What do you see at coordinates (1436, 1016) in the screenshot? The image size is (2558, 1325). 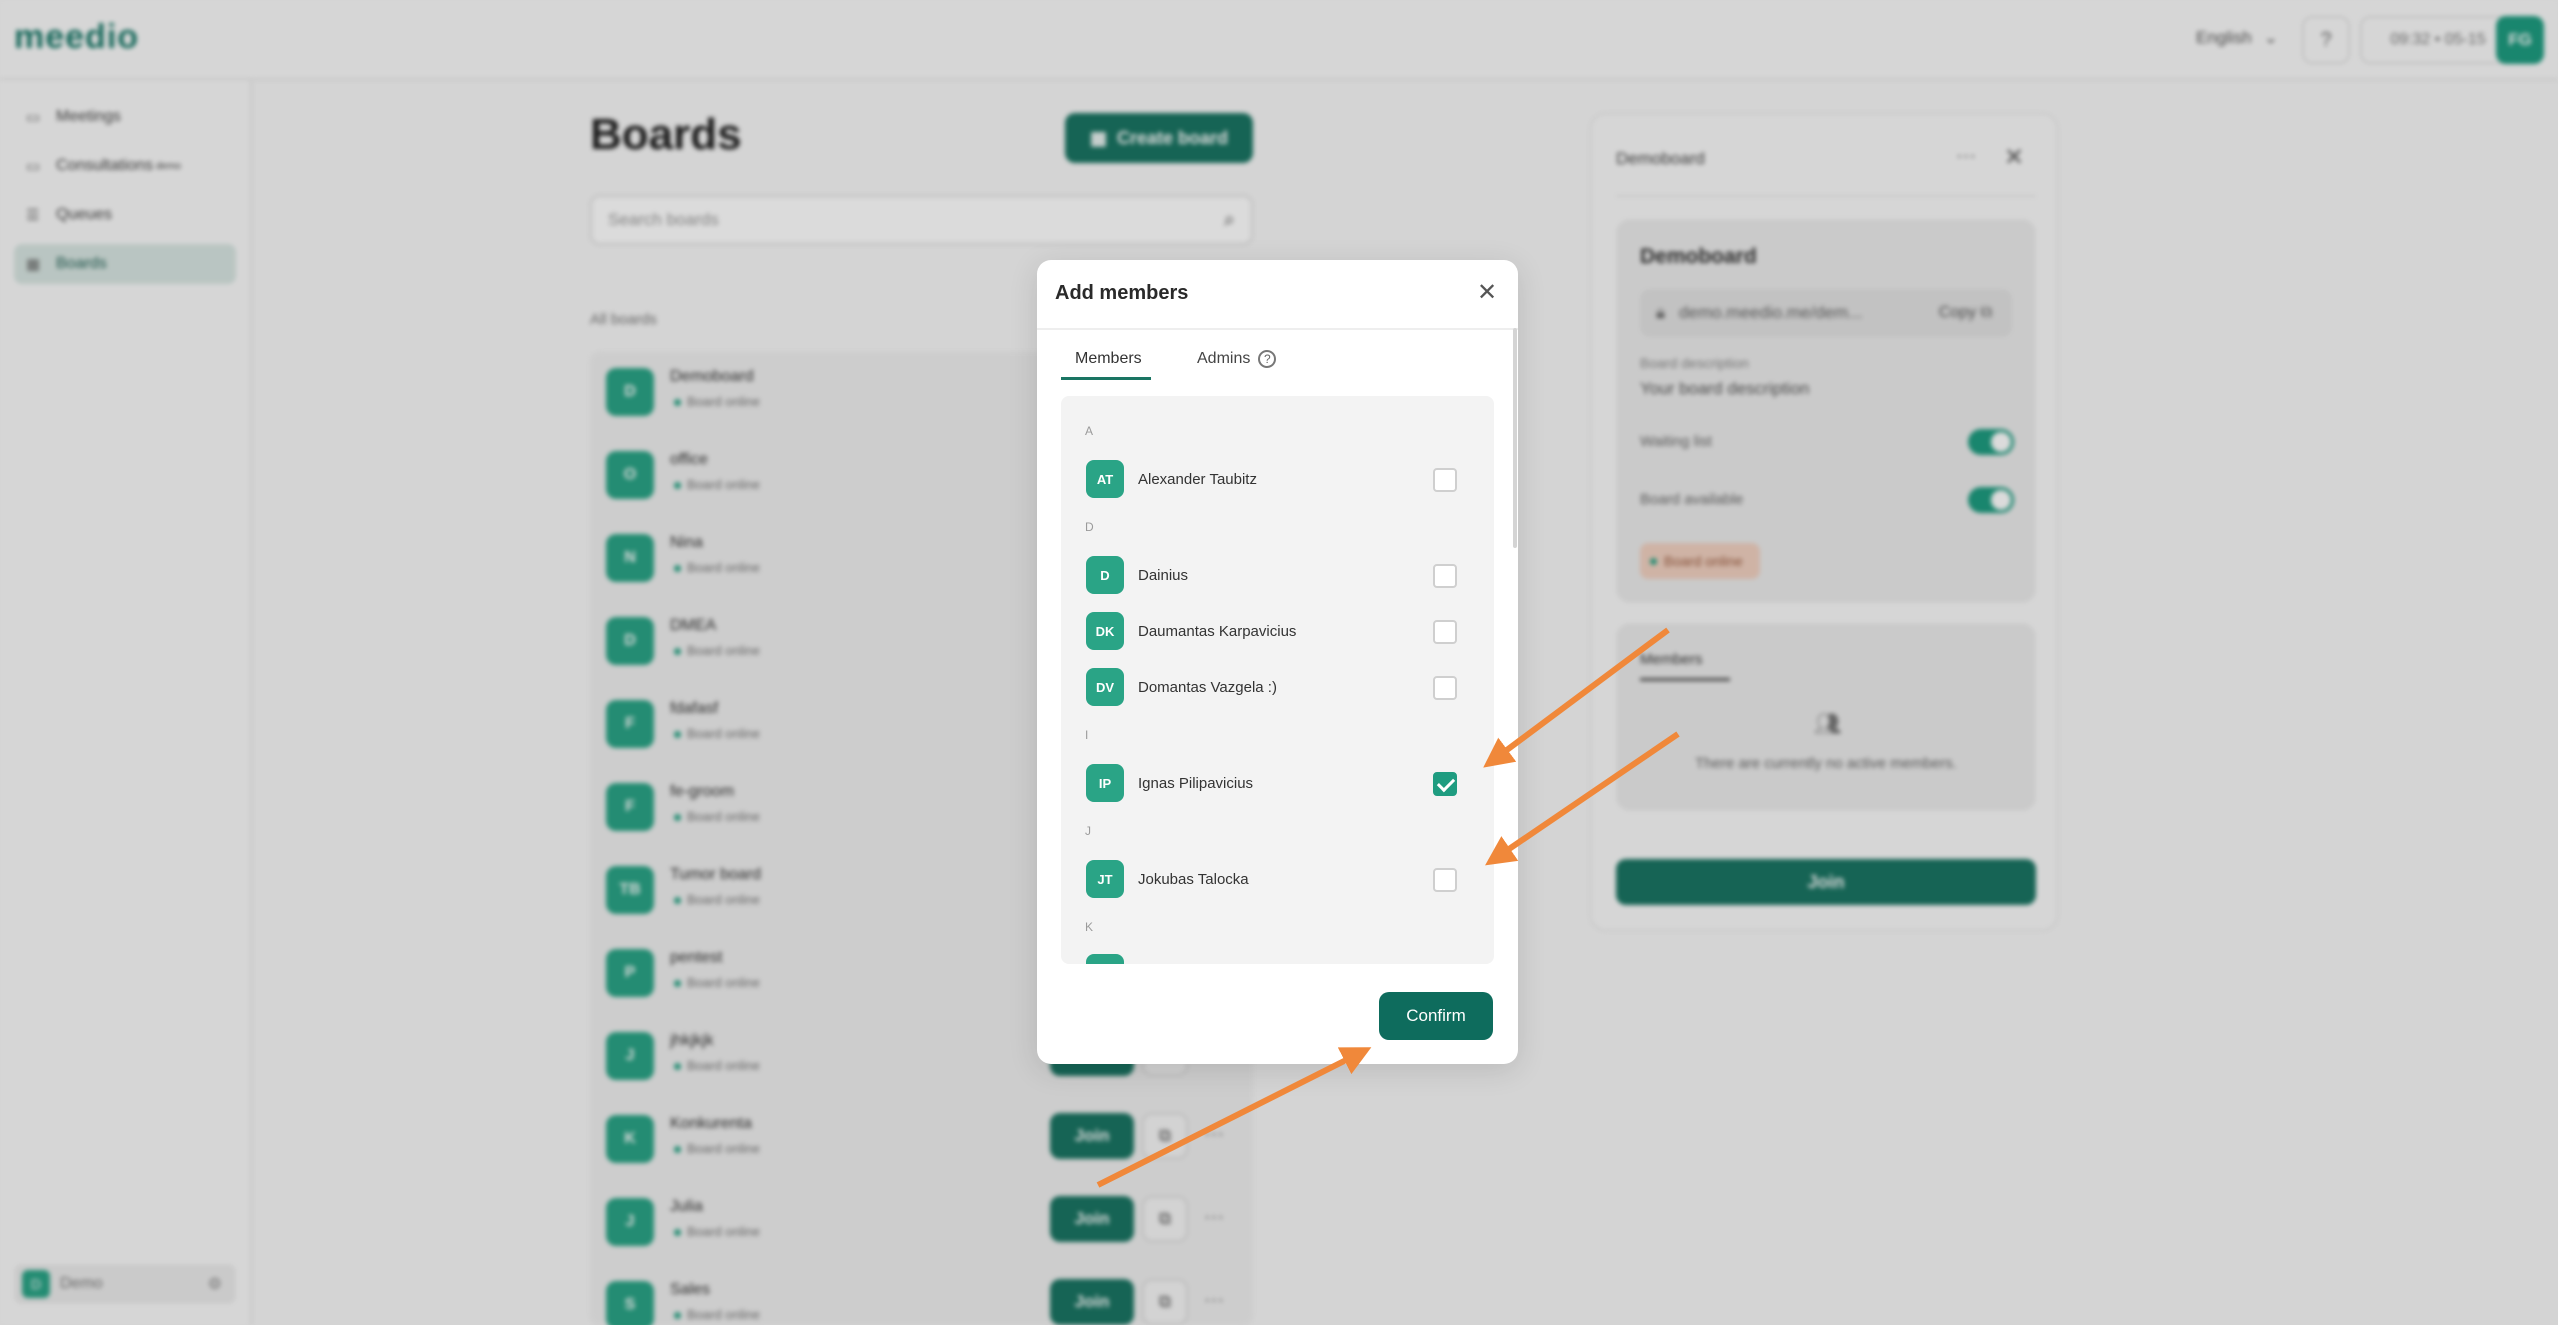 I see `confirm-button: Confirm` at bounding box center [1436, 1016].